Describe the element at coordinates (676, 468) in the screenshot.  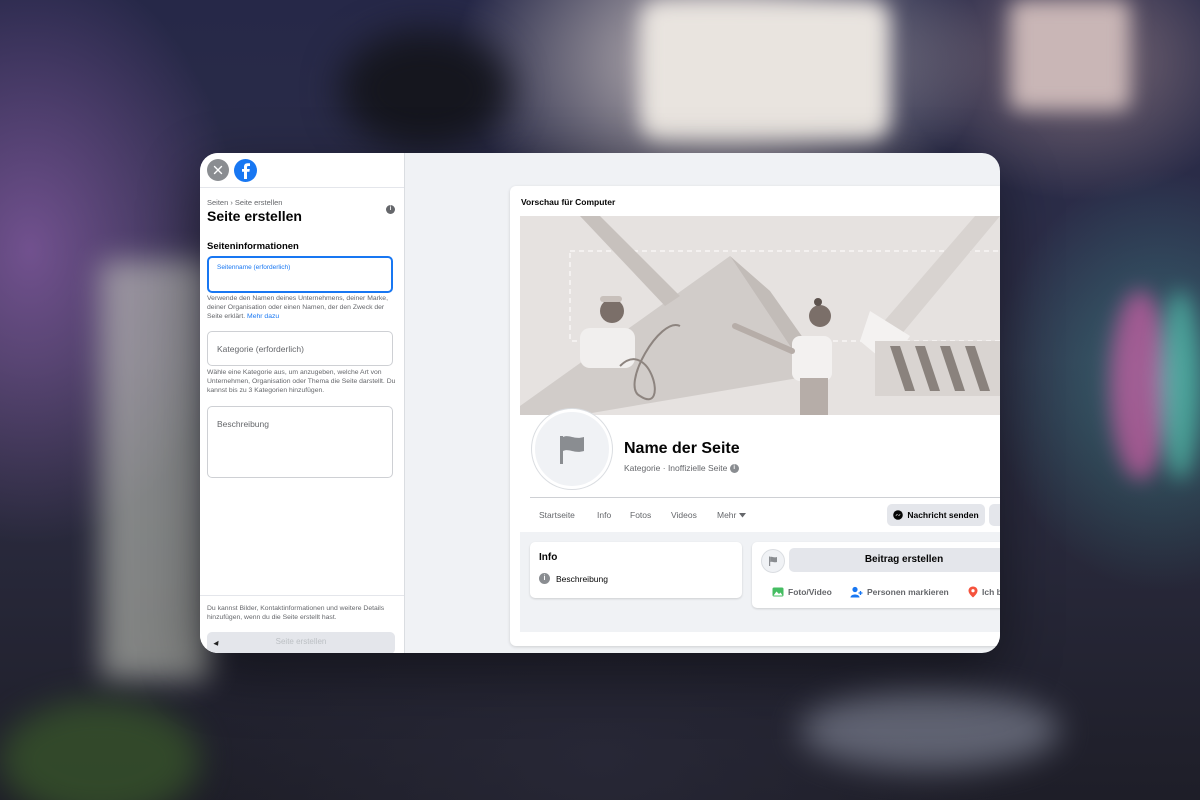
I see `preview-page-category: Kategorie · Inoffizielle Seite` at that location.